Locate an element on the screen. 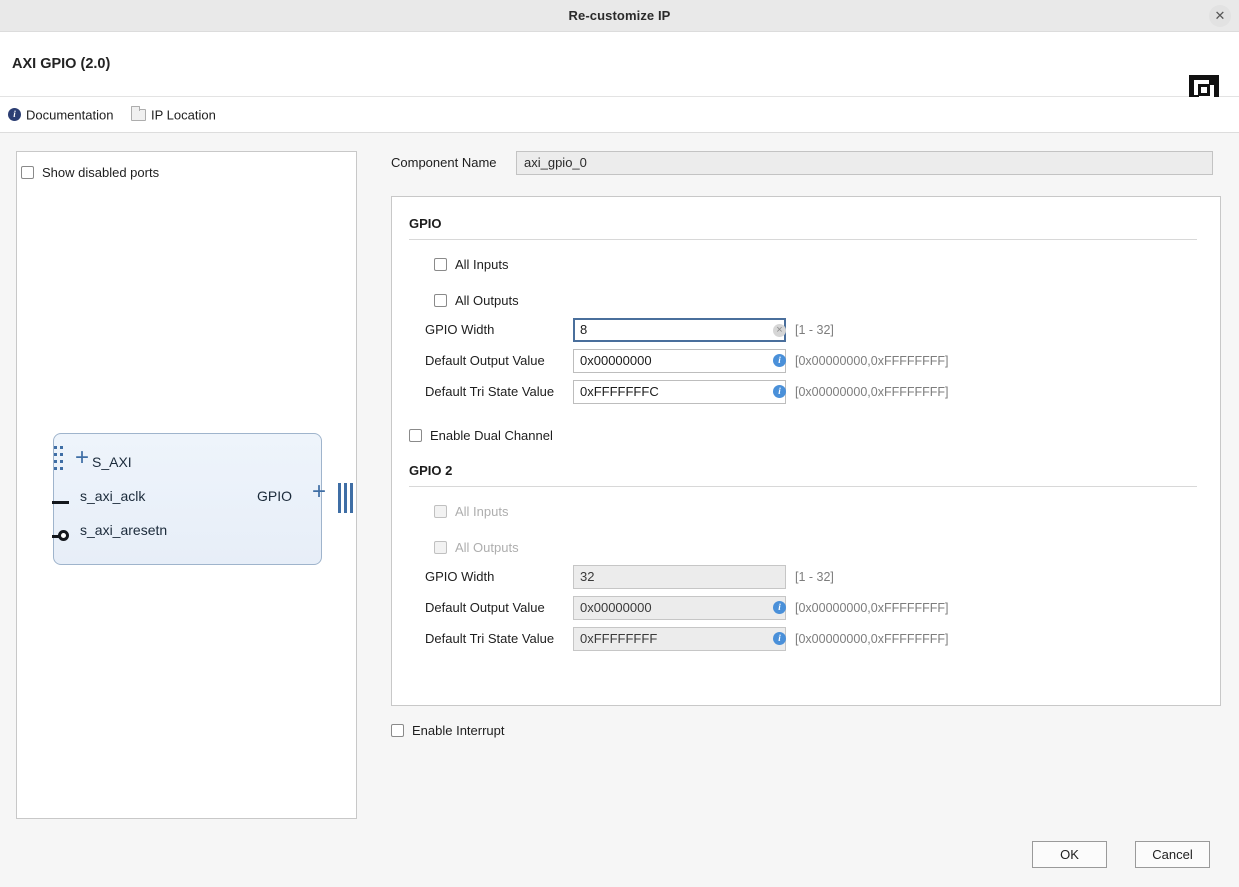  gpio2-all-outputs-label: All Outputs is located at coordinates (487, 547).